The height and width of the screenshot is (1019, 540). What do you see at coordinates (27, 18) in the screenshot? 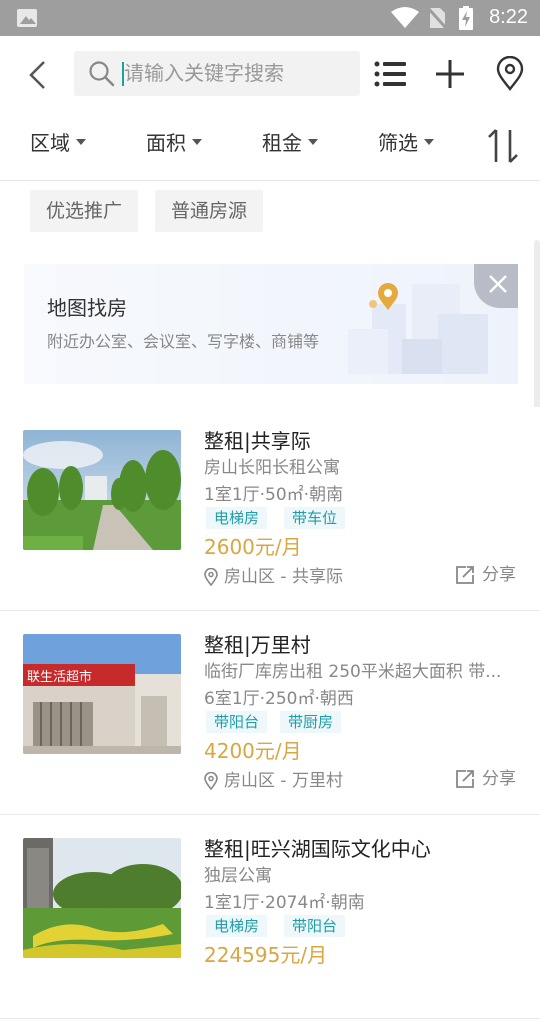
I see `gallery-notification-icon` at bounding box center [27, 18].